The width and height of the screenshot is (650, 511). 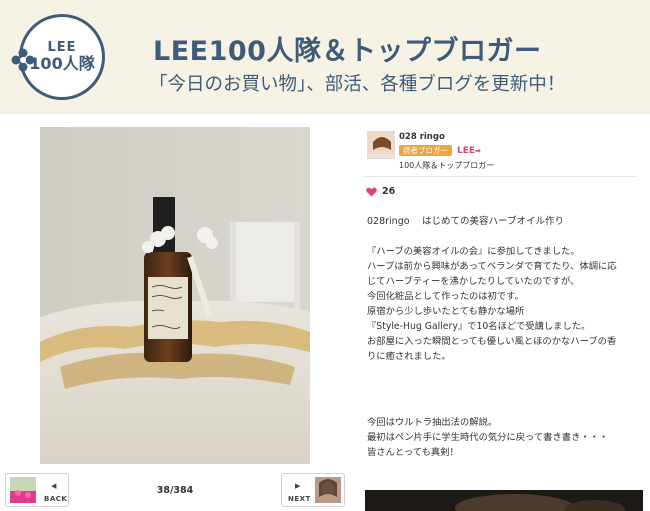 I want to click on post-line: 『Style-Hug Gallery』で10名ほどで受講しました。, so click(x=479, y=326).